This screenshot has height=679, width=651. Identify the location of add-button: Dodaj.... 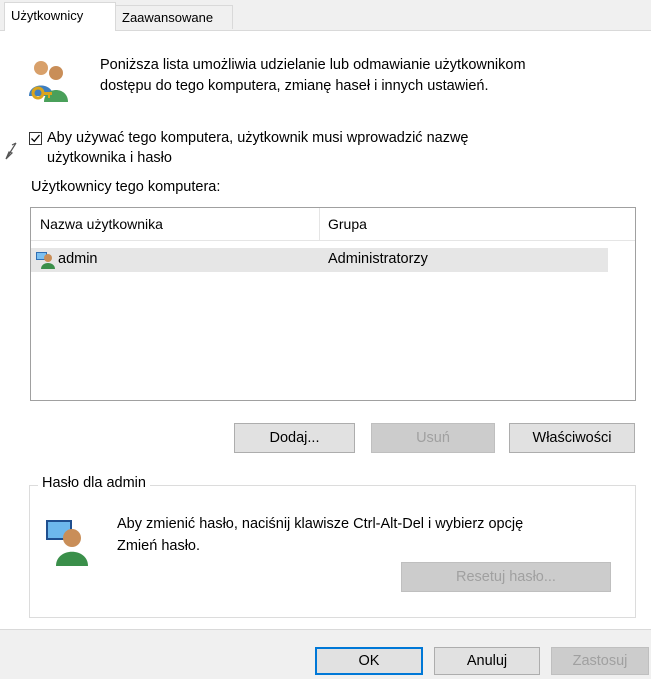
(294, 438).